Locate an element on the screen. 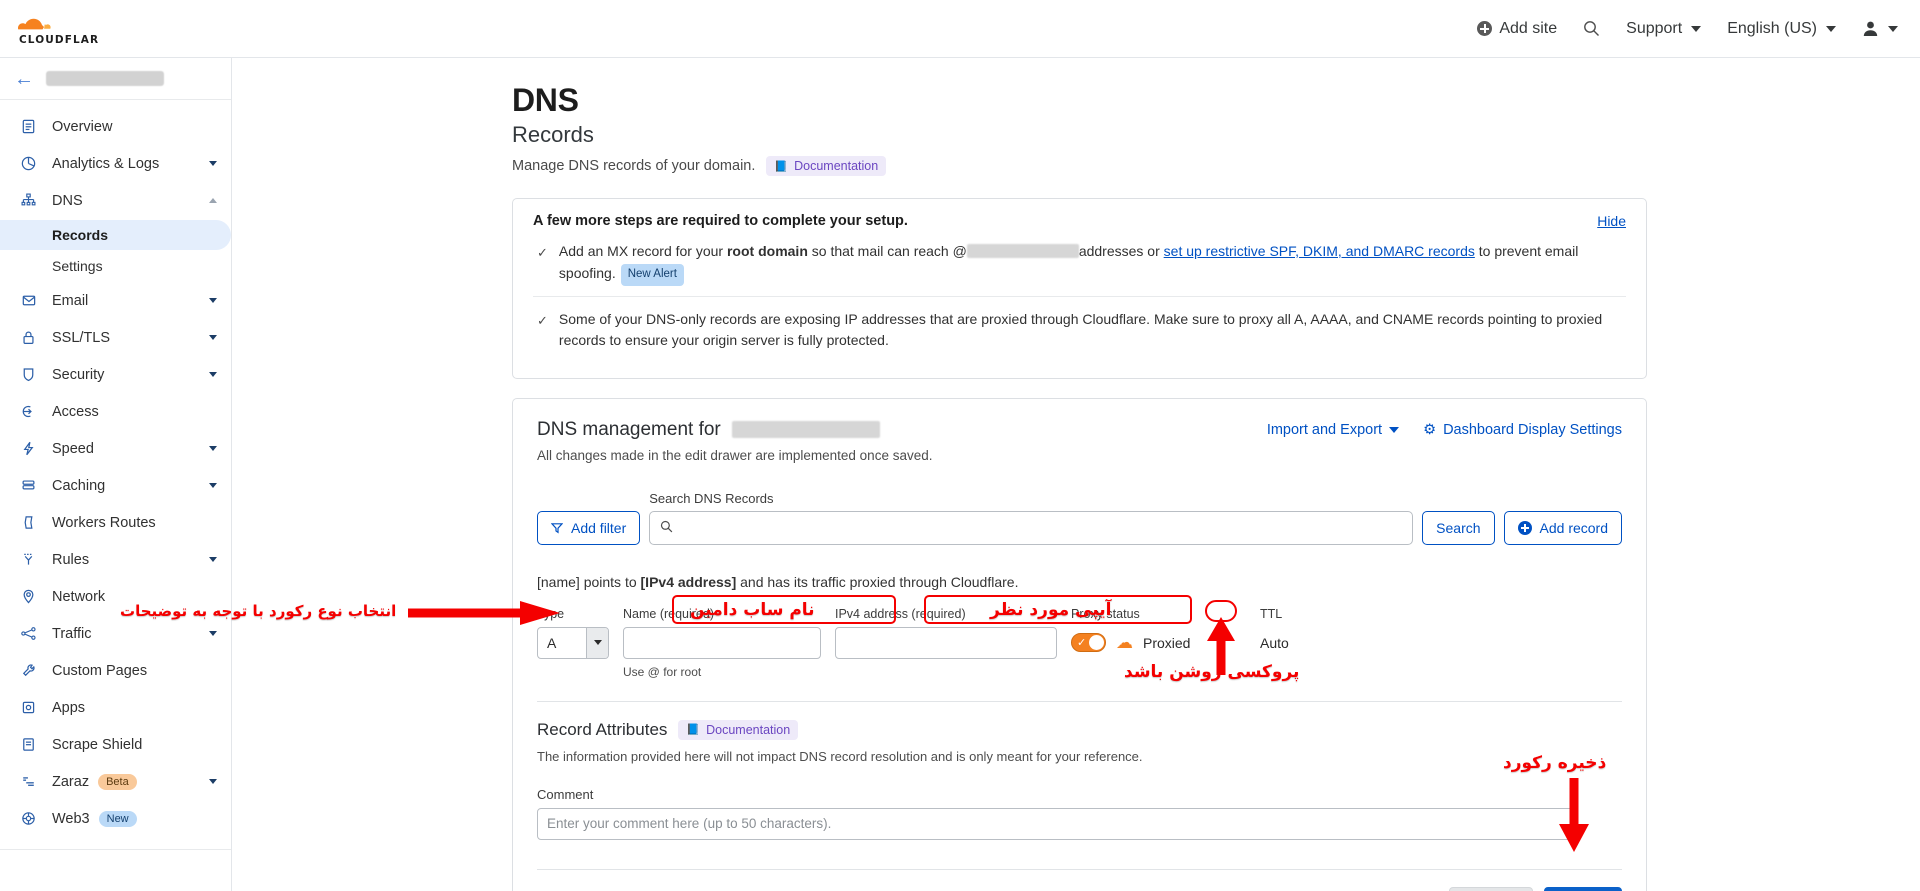 The width and height of the screenshot is (1920, 891). sidebar-item-web3: Web3 New is located at coordinates (115, 818).